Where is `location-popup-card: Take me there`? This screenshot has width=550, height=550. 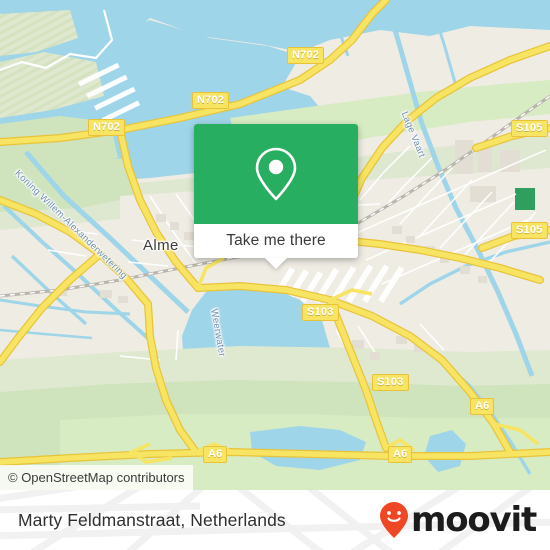
location-popup-card: Take me there is located at coordinates (276, 196).